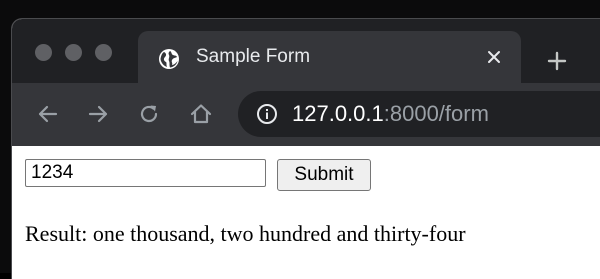 This screenshot has height=279, width=600. What do you see at coordinates (149, 114) in the screenshot?
I see `reload-icon` at bounding box center [149, 114].